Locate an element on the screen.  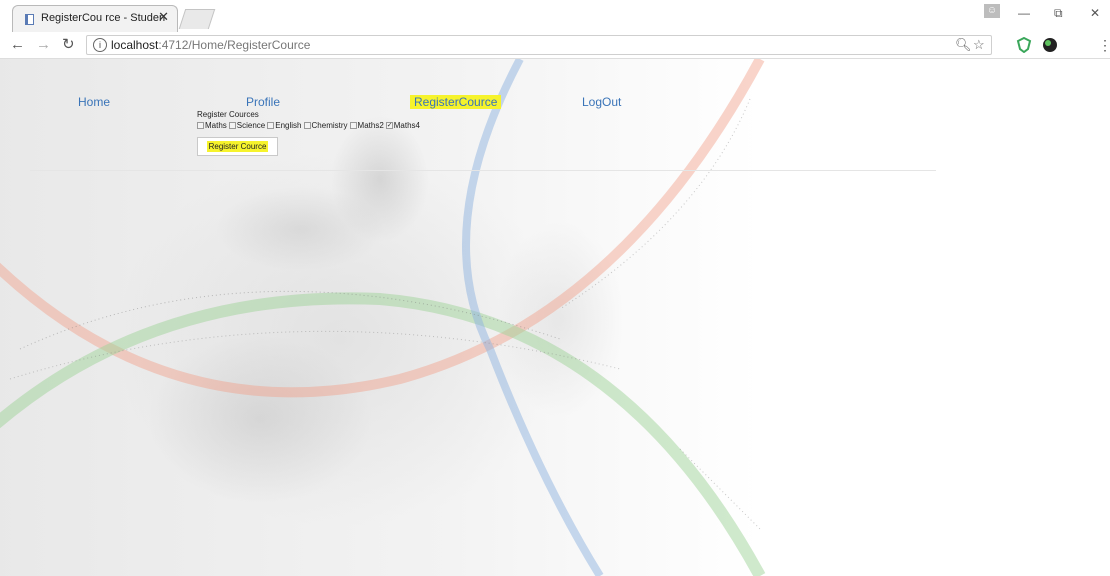
url-path: :4712/Home/RegisterCource is located at coordinates (234, 45).